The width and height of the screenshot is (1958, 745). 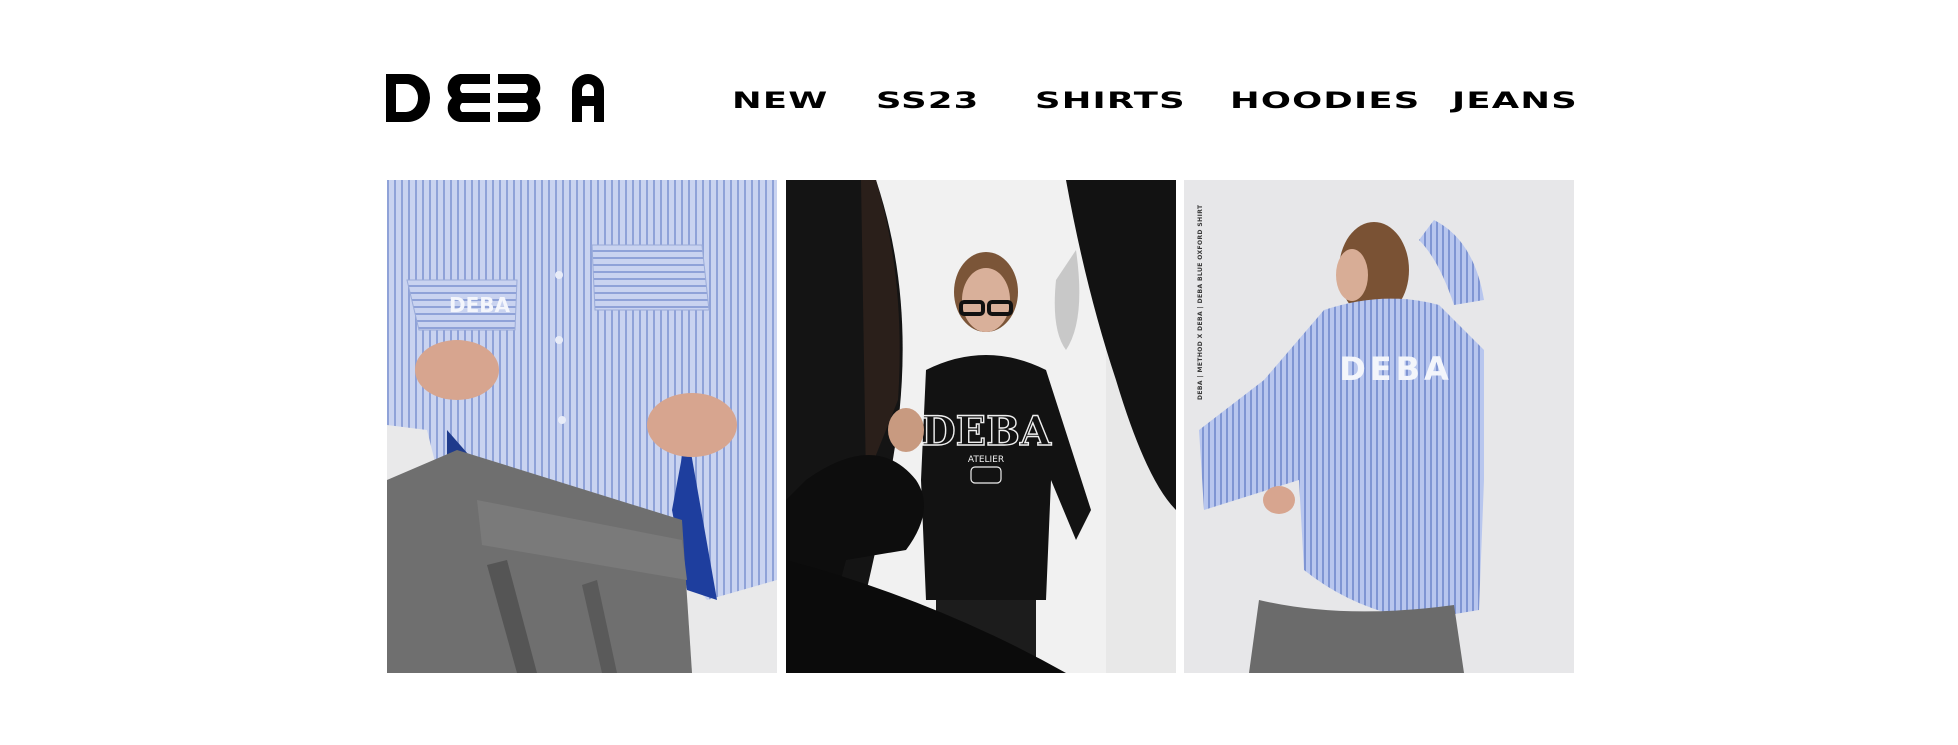 I want to click on photo-sweatshirt: DEBA ATELIER, so click(x=981, y=426).